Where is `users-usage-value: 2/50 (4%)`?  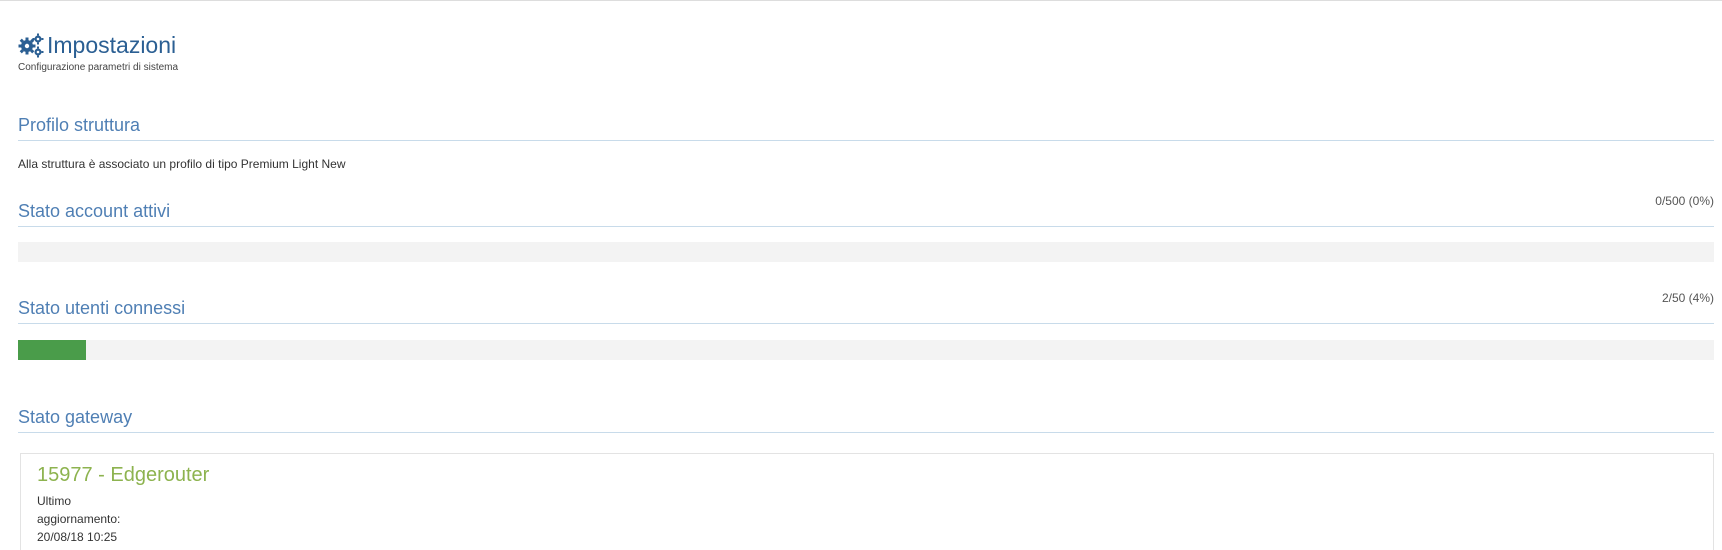
users-usage-value: 2/50 (4%) is located at coordinates (1687, 298).